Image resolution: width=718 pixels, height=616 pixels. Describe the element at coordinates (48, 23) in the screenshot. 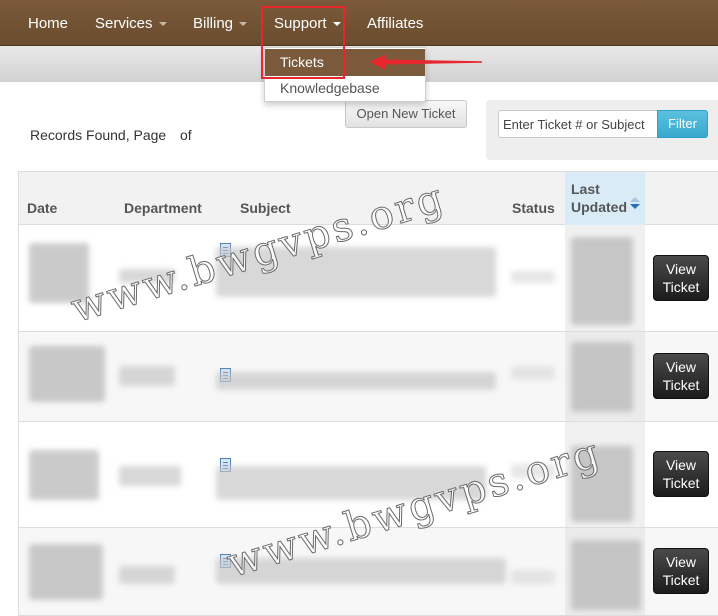

I see `nav-home: Home` at that location.